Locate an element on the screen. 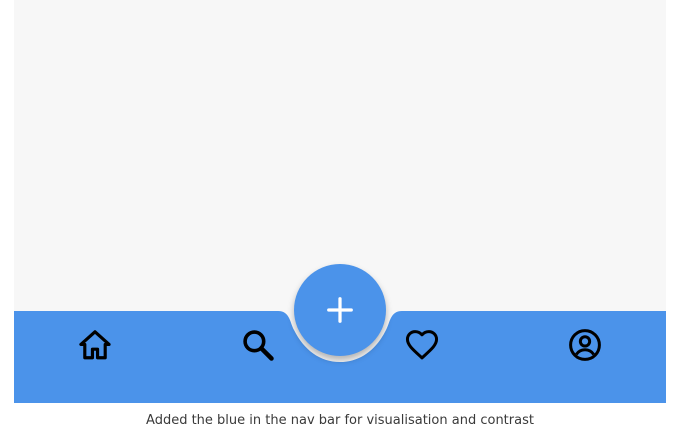  heart-icon is located at coordinates (422, 345).